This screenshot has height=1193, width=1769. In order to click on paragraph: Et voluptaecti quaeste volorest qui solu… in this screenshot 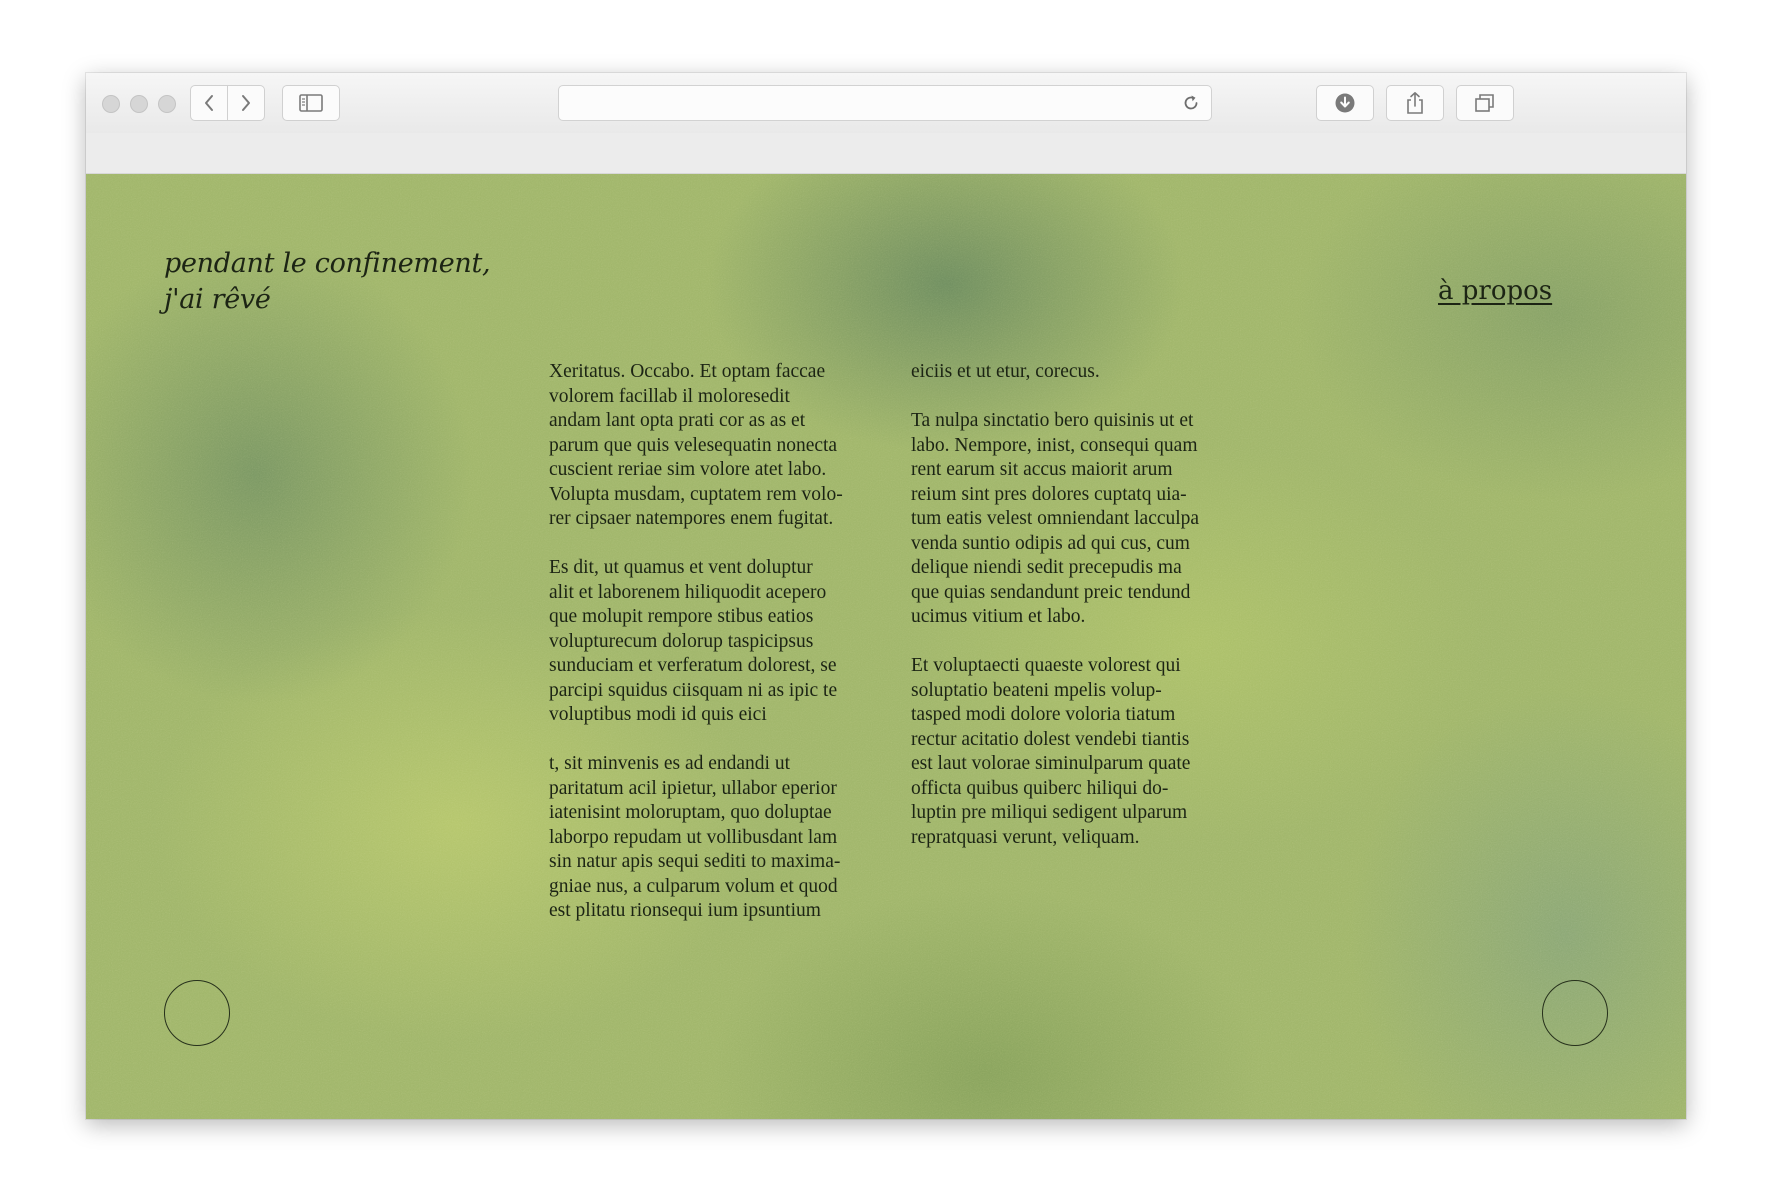, I will do `click(1051, 751)`.